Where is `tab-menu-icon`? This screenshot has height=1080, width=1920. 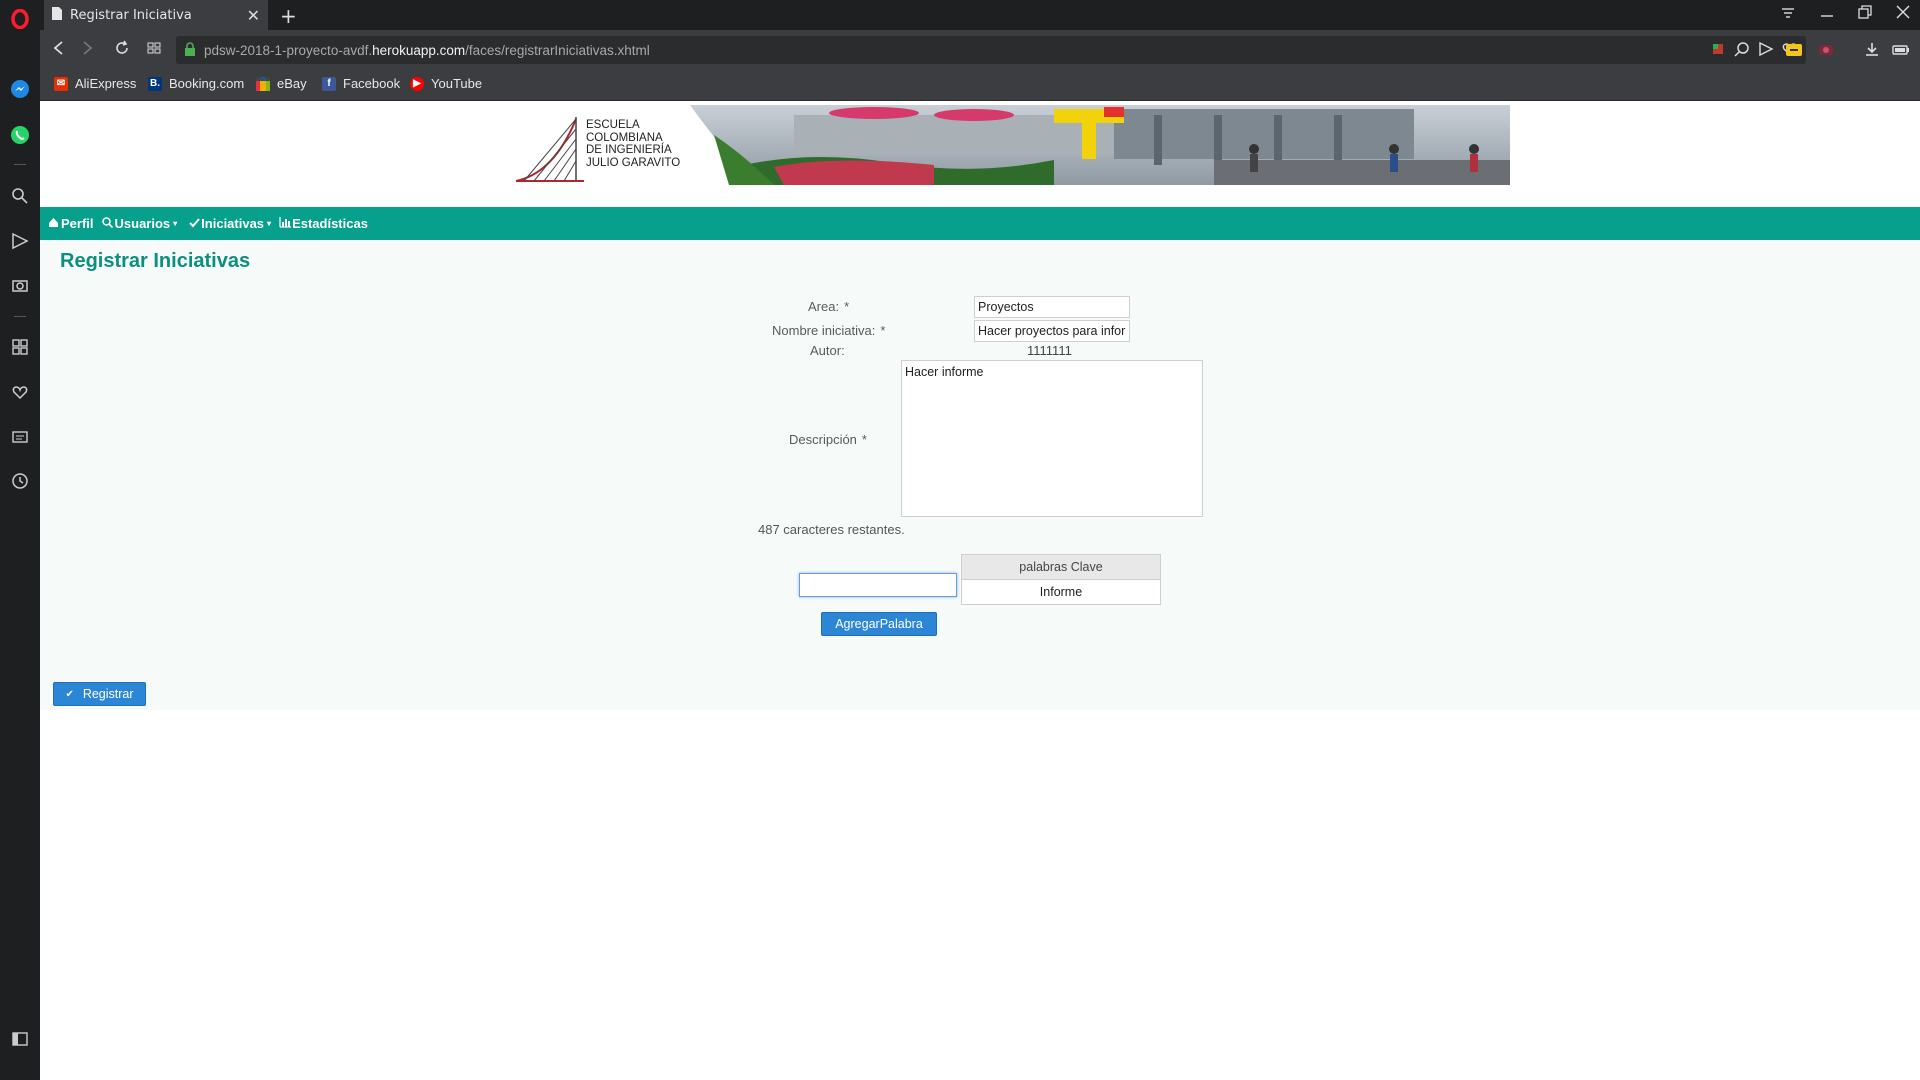 tab-menu-icon is located at coordinates (1788, 14).